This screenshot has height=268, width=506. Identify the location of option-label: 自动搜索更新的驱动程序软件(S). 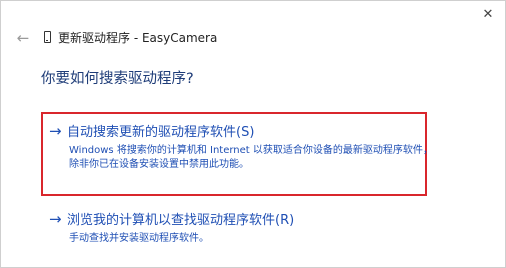
(160, 130).